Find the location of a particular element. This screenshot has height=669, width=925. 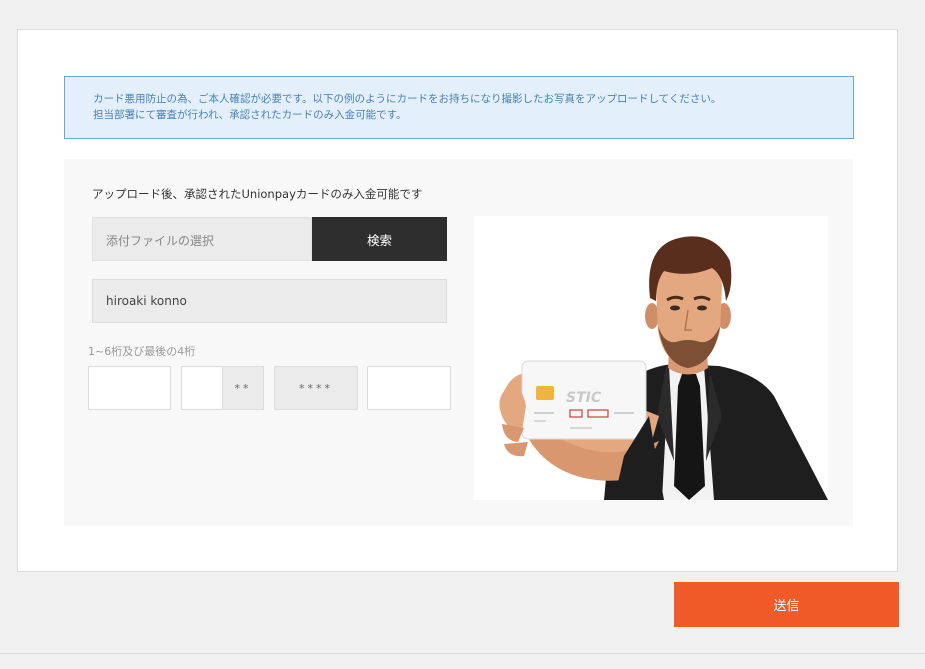

notice-line-2: 担当部署にて審査が行われ、承認されたカードのみ入金可能です。 is located at coordinates (250, 115).